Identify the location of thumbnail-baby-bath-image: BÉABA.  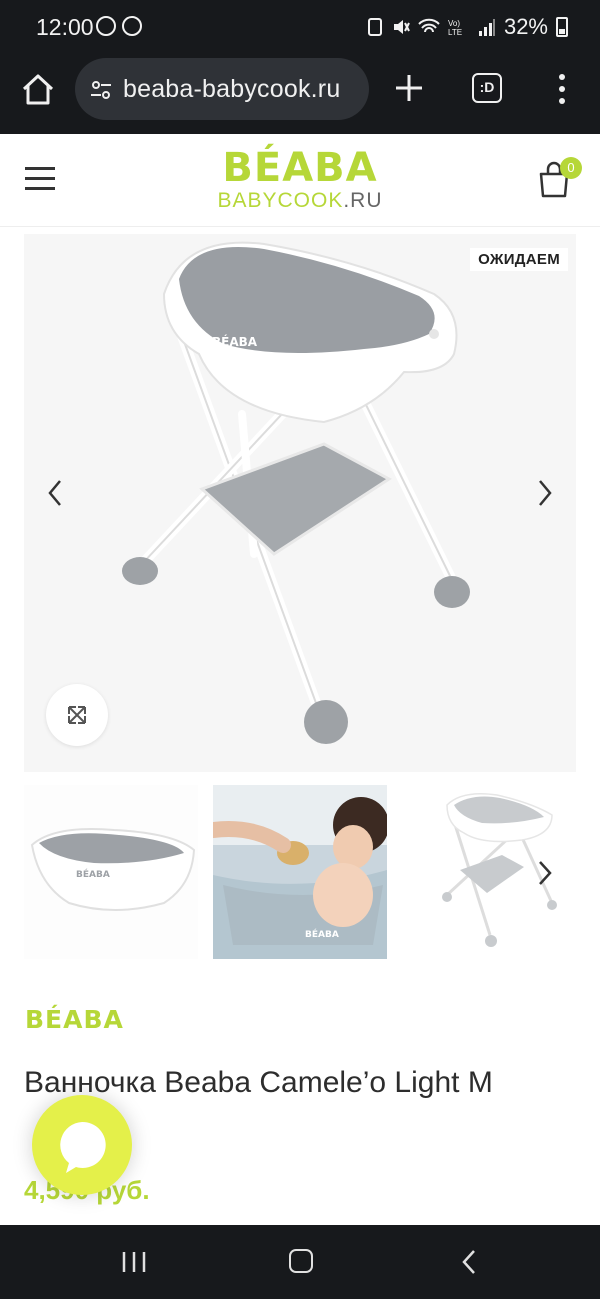
(300, 872).